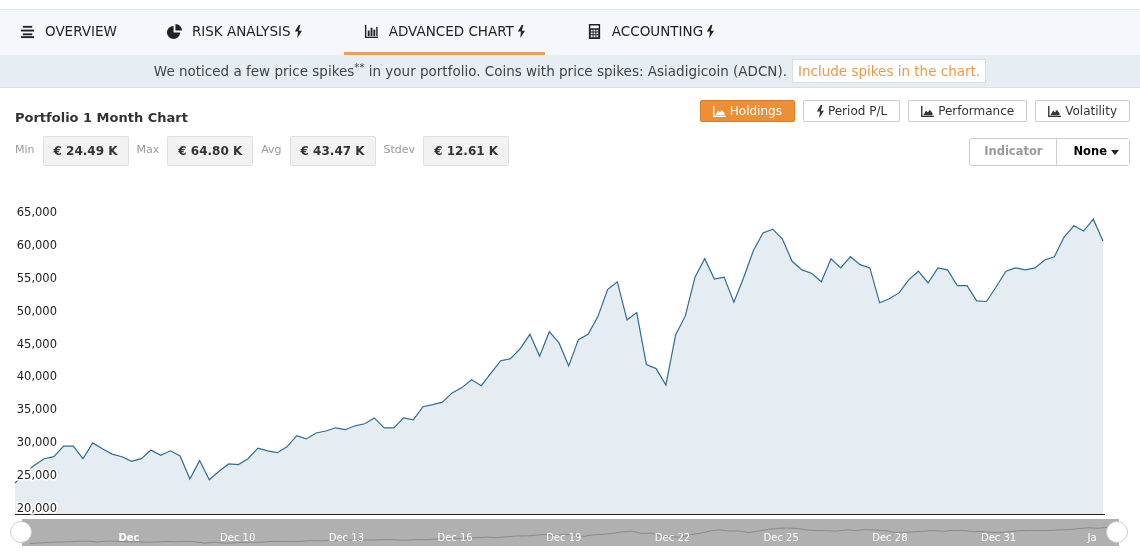 The height and width of the screenshot is (552, 1140). I want to click on pie-chart-icon, so click(174, 31).